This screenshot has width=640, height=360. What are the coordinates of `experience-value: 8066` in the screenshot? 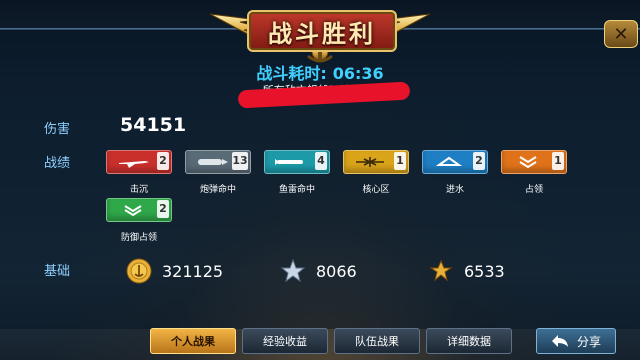 It's located at (336, 271).